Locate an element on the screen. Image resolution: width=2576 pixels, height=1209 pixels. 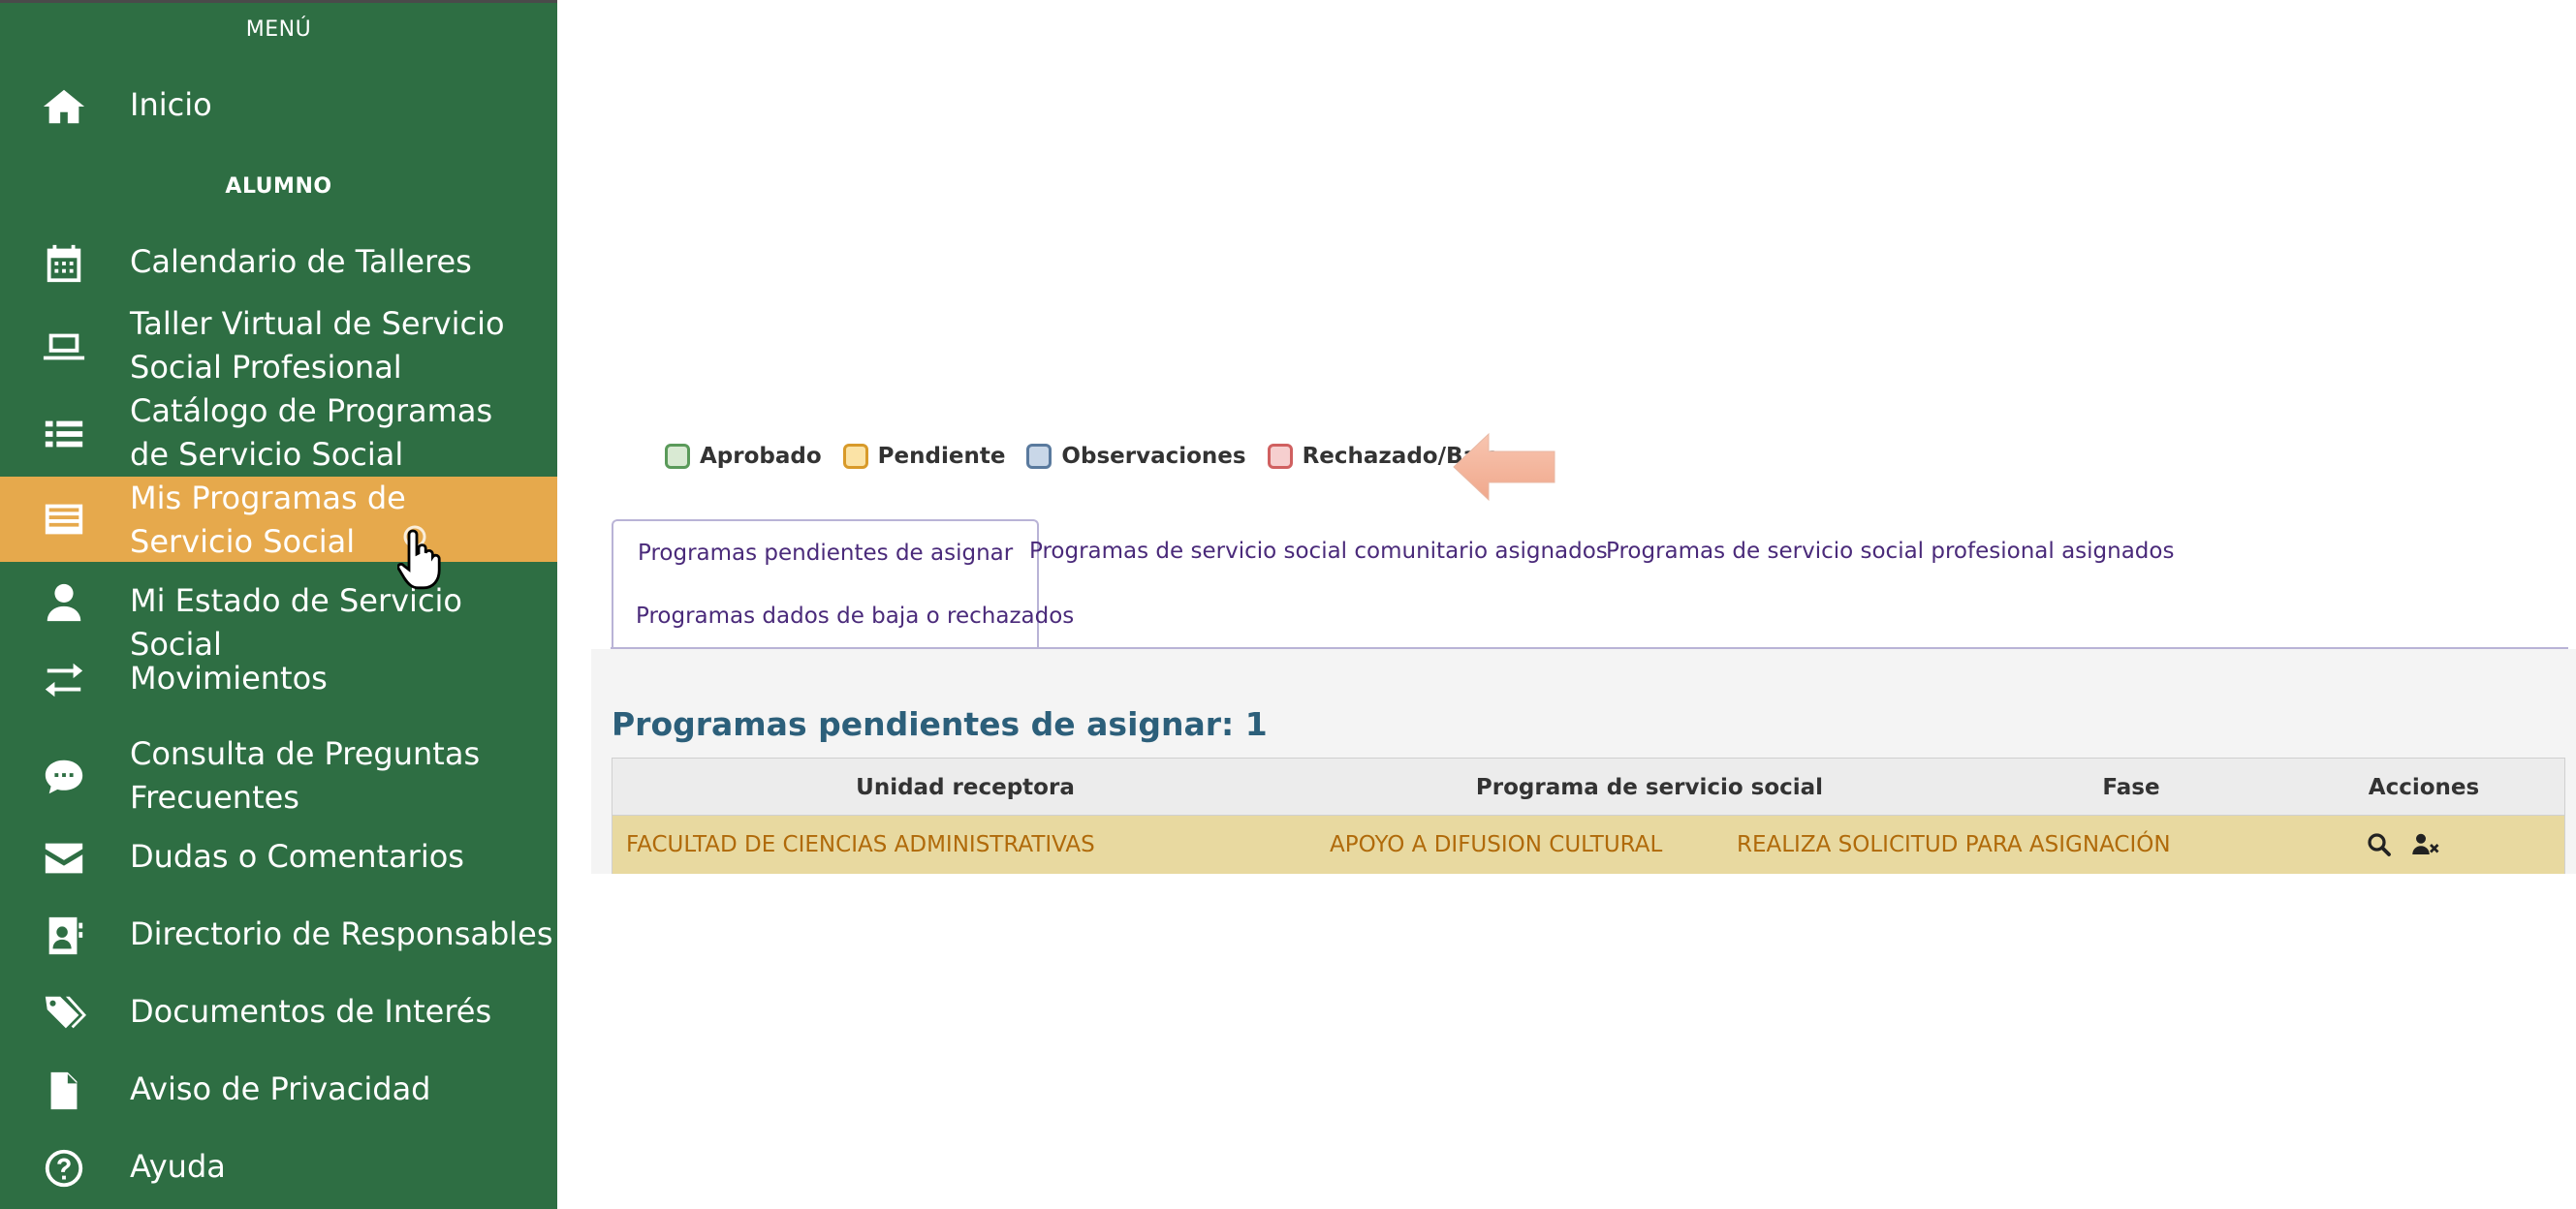
question-icon is located at coordinates (64, 1168).